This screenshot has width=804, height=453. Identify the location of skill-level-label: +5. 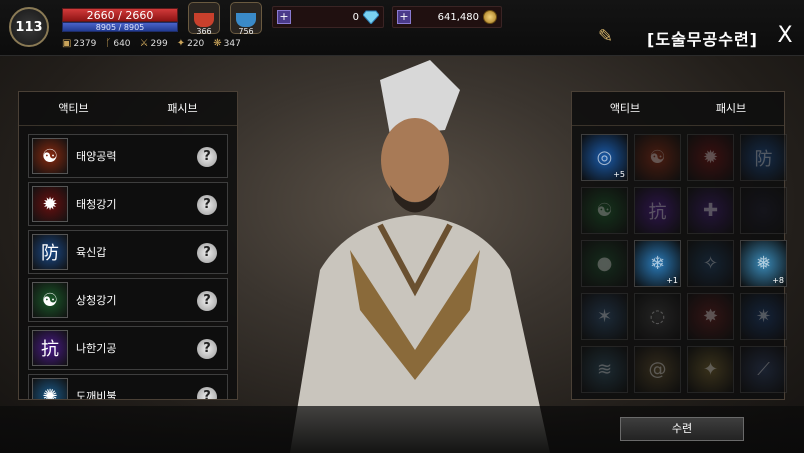
(619, 174).